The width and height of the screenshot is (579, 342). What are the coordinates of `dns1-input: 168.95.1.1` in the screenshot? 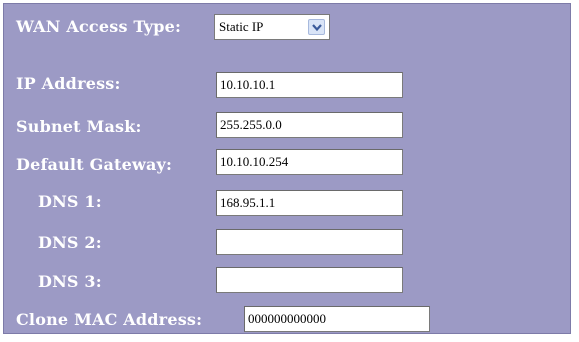 It's located at (309, 203).